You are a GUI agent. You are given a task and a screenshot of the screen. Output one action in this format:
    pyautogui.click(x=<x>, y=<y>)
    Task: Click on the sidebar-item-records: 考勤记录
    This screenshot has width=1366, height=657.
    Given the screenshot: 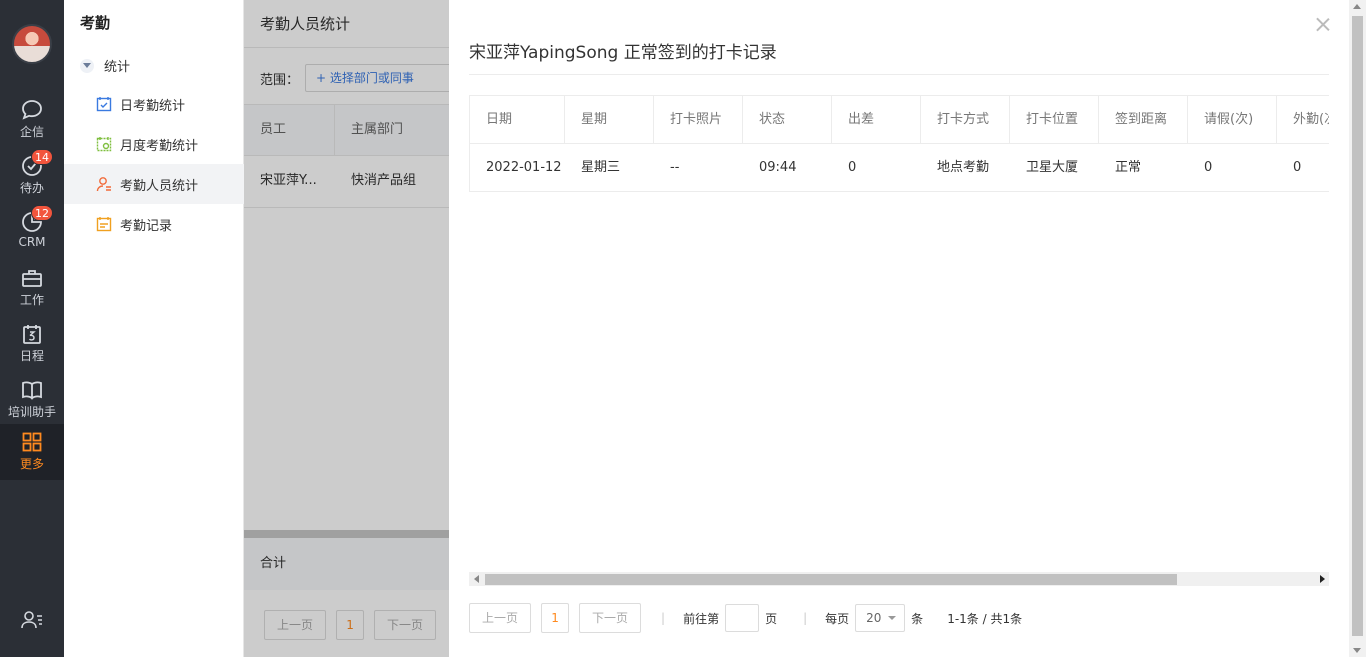 What is the action you would take?
    pyautogui.click(x=154, y=224)
    